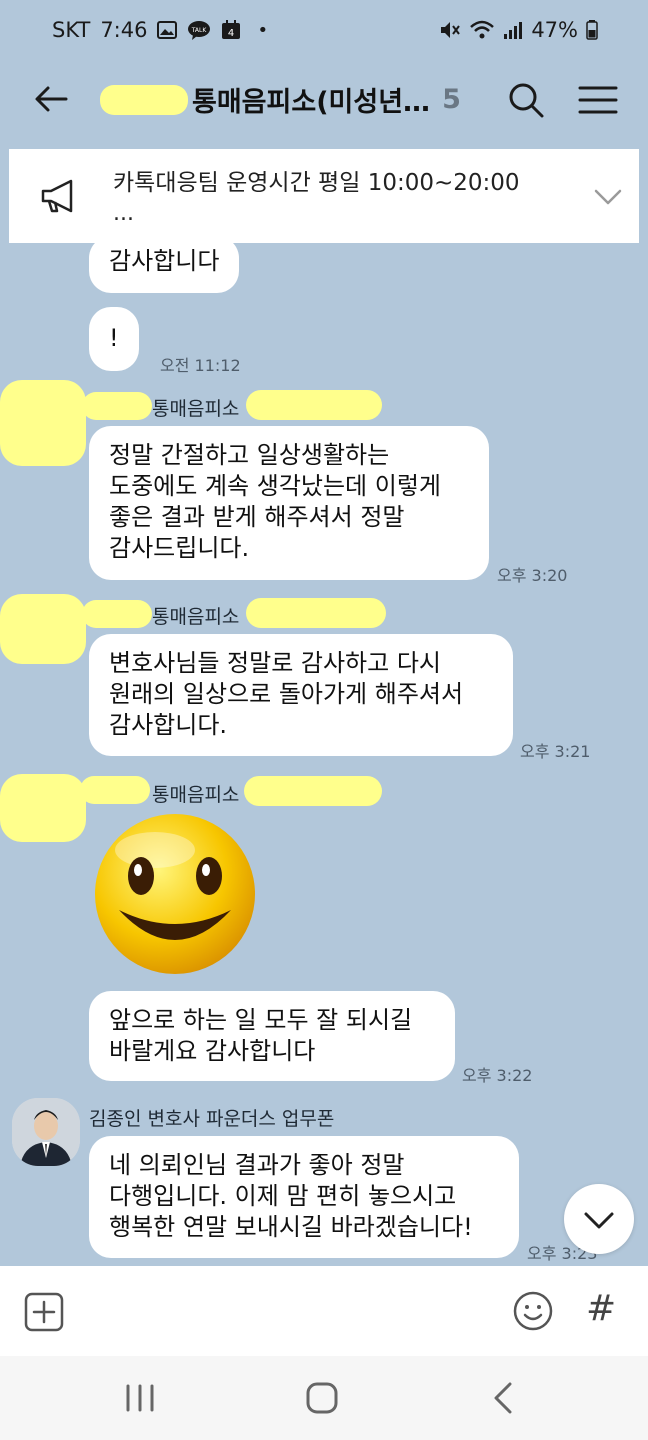 This screenshot has height=1440, width=648. What do you see at coordinates (257, 517) in the screenshot?
I see `message-line: 좋은 결과 받게 해주셔서 정말` at bounding box center [257, 517].